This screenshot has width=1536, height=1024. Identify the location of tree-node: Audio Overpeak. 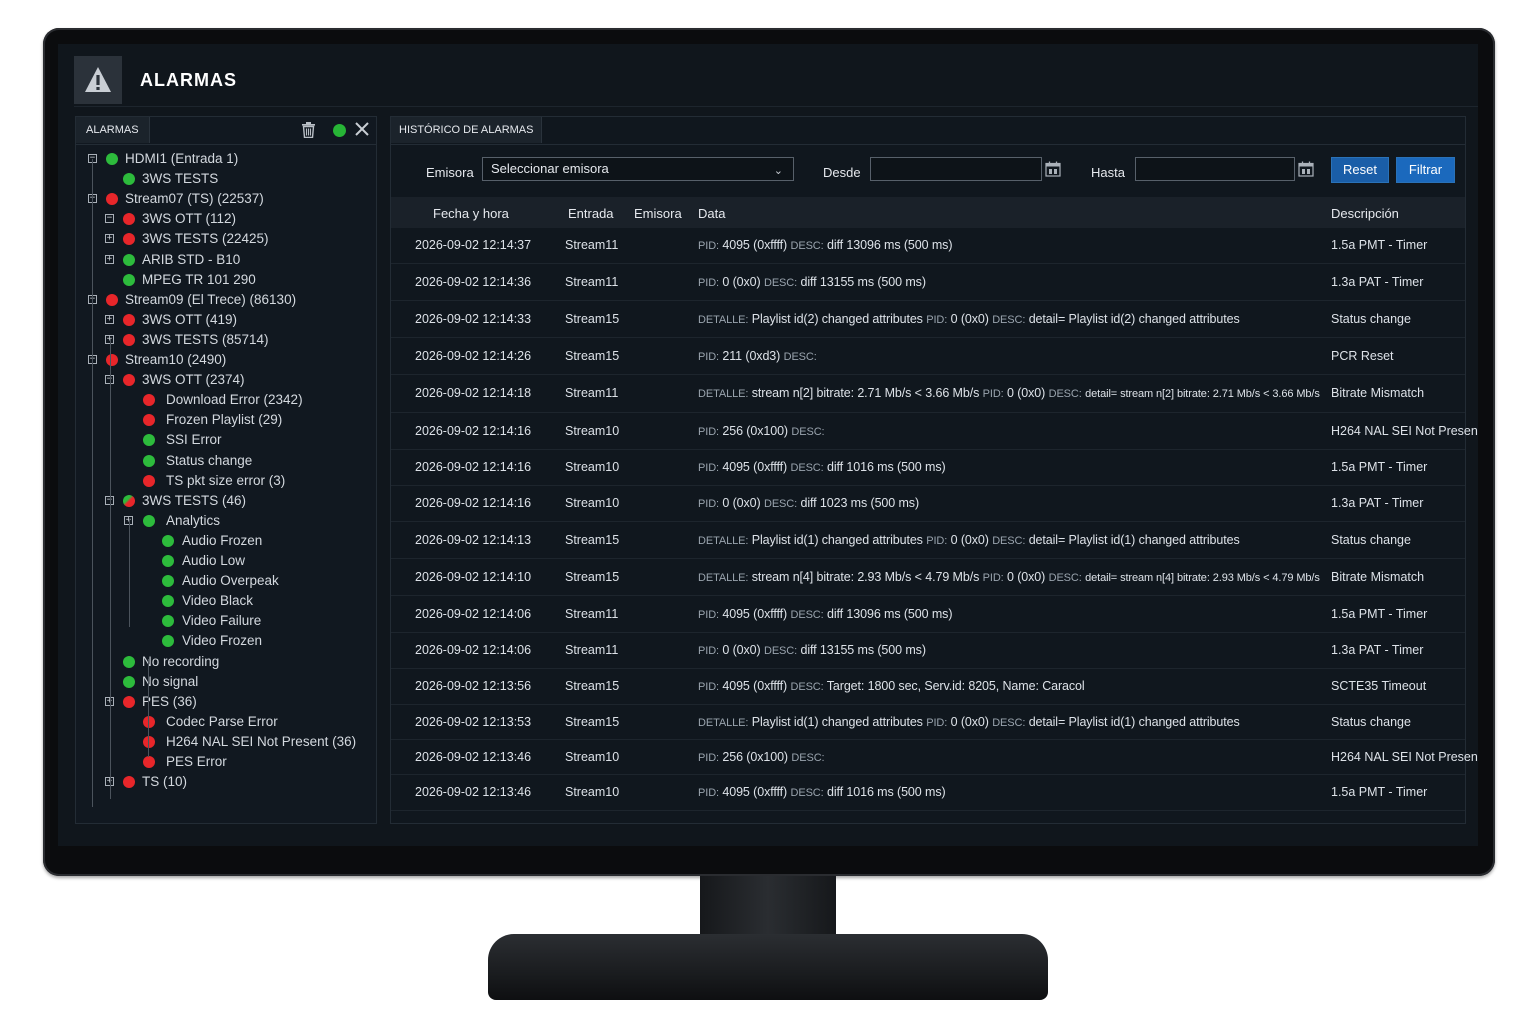
(226, 581).